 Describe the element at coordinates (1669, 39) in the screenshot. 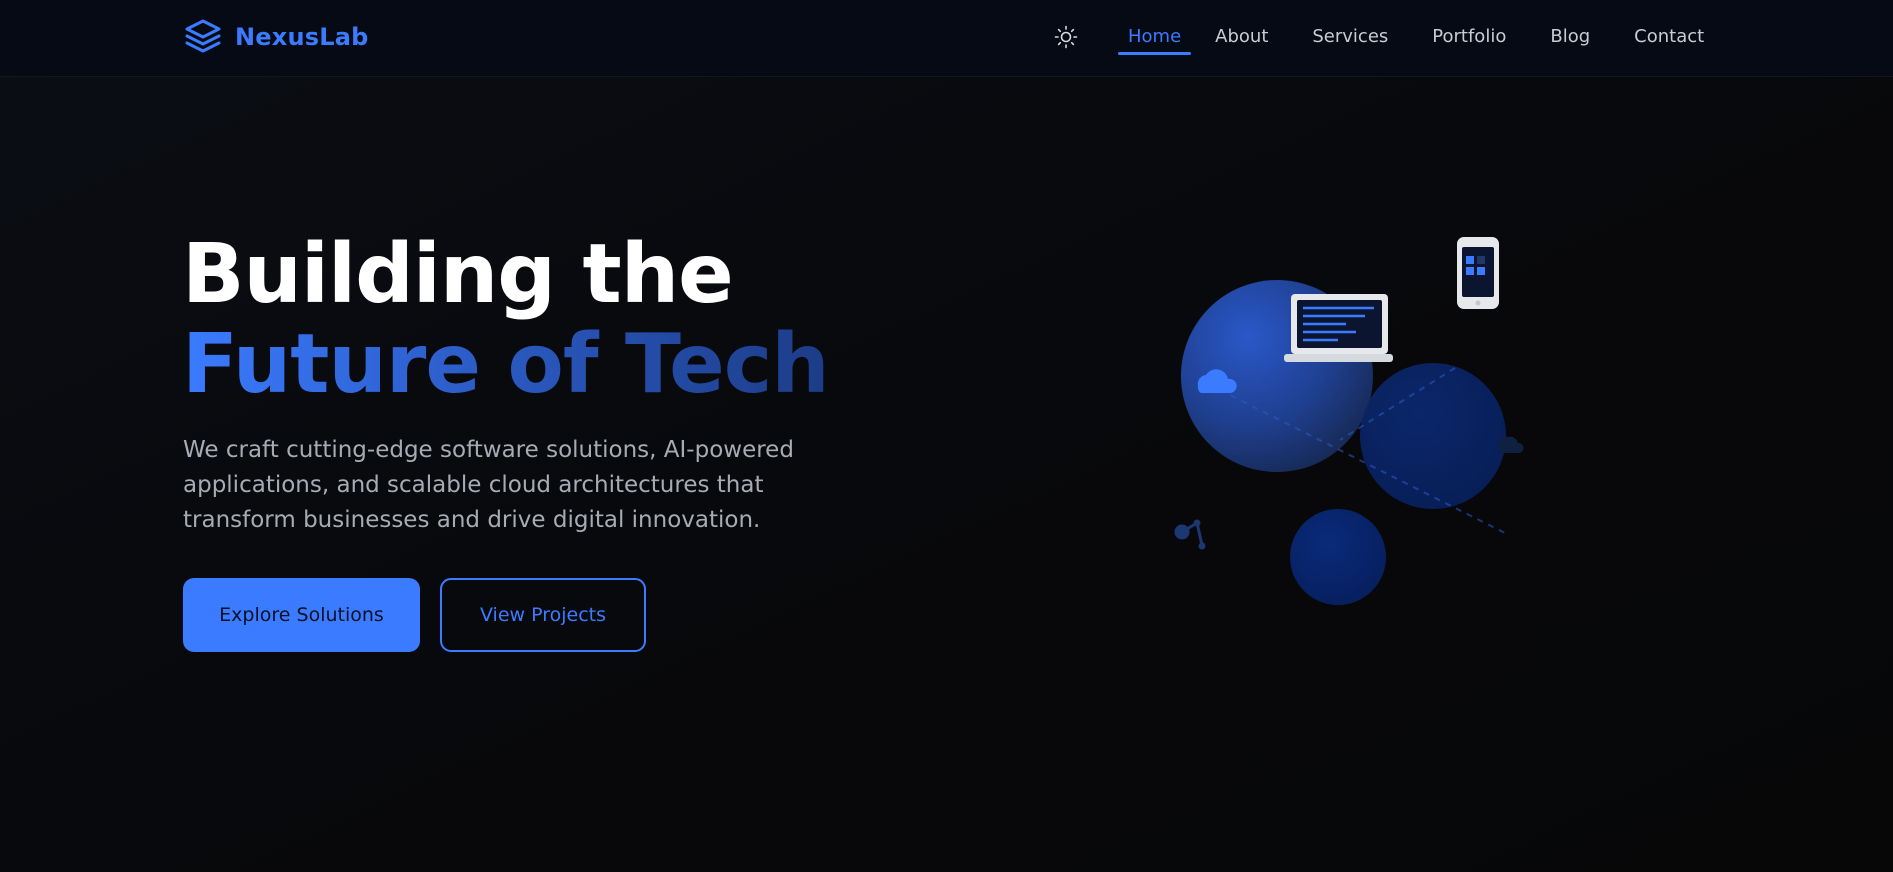

I see `nav-link-contact: Contact` at that location.